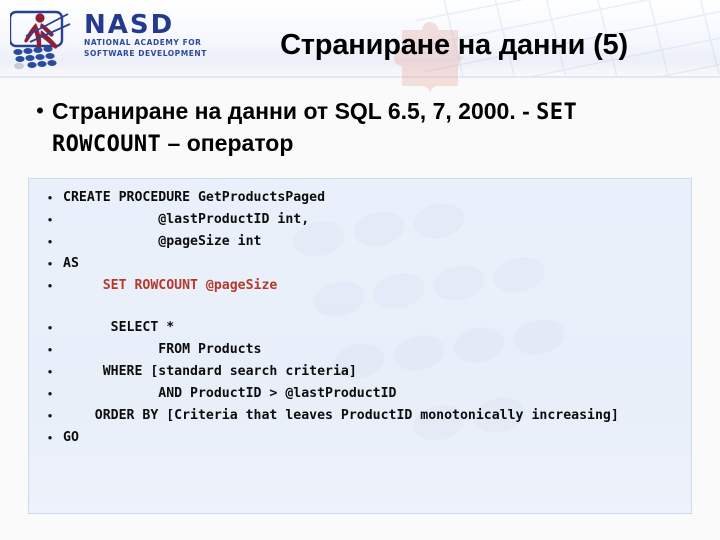 This screenshot has height=540, width=720. Describe the element at coordinates (186, 219) in the screenshot. I see `code-line-text: @lastProductID int,` at that location.